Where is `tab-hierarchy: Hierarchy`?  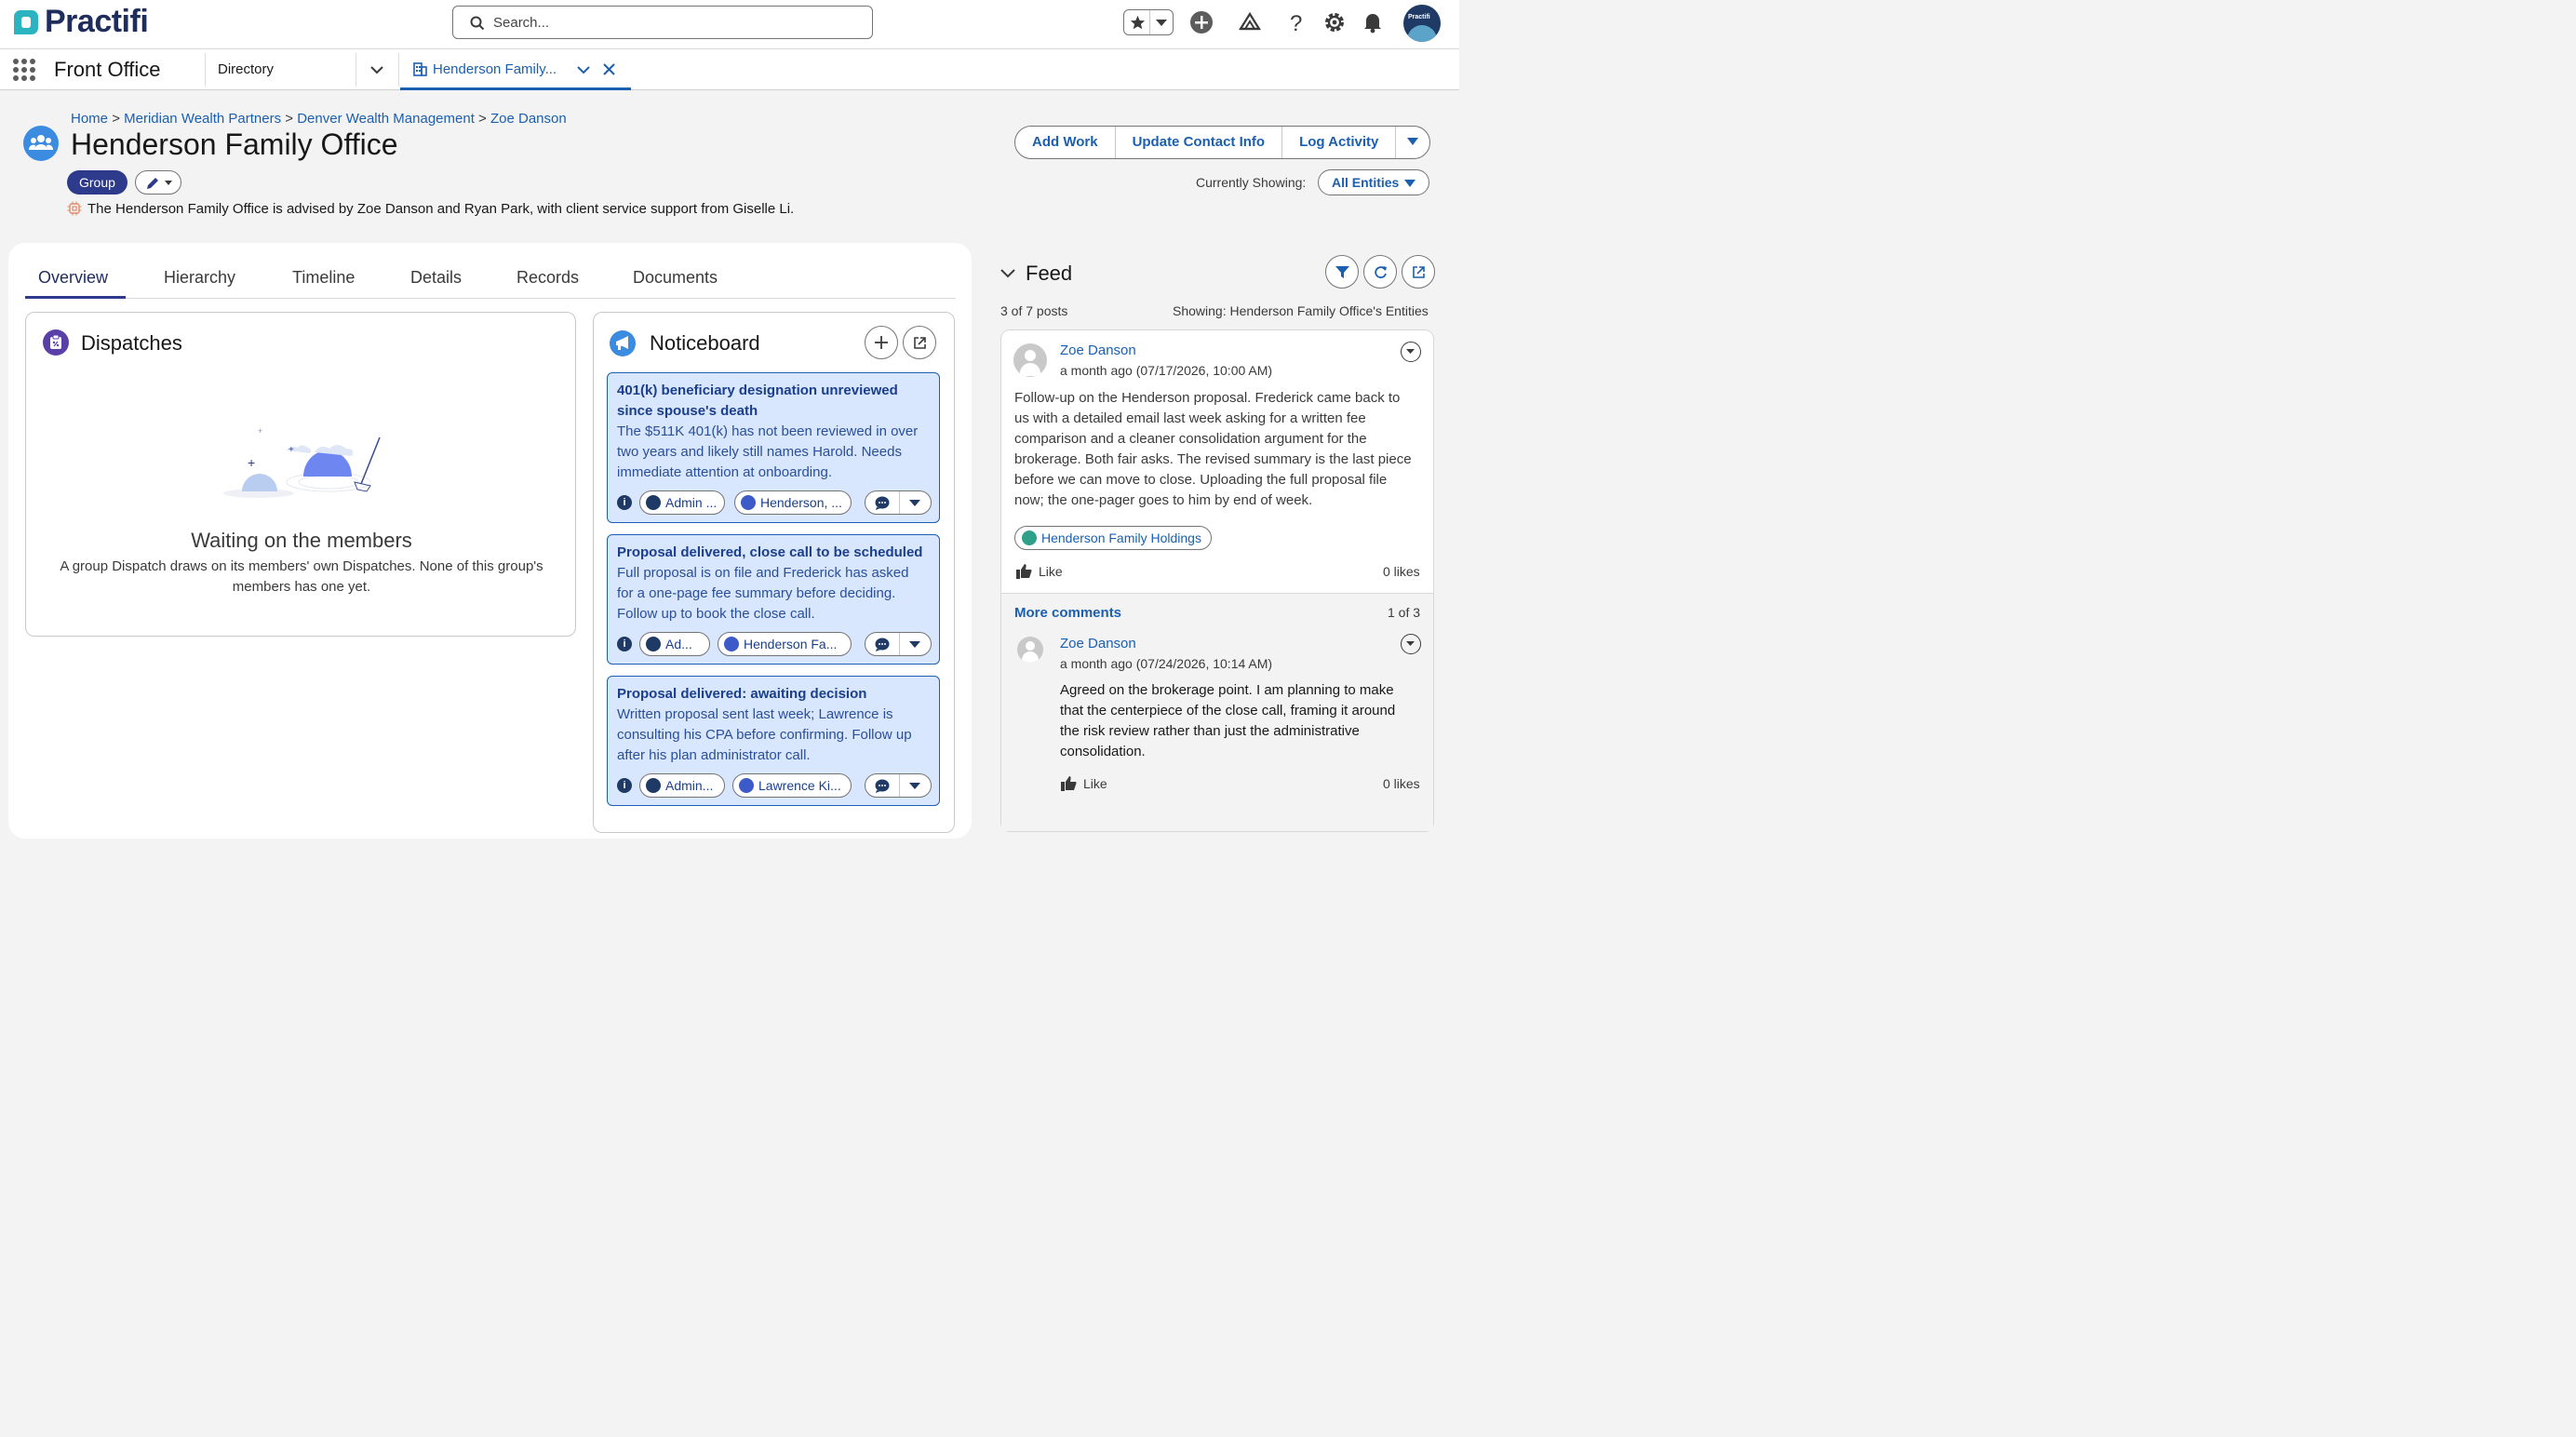 tab-hierarchy: Hierarchy is located at coordinates (199, 278).